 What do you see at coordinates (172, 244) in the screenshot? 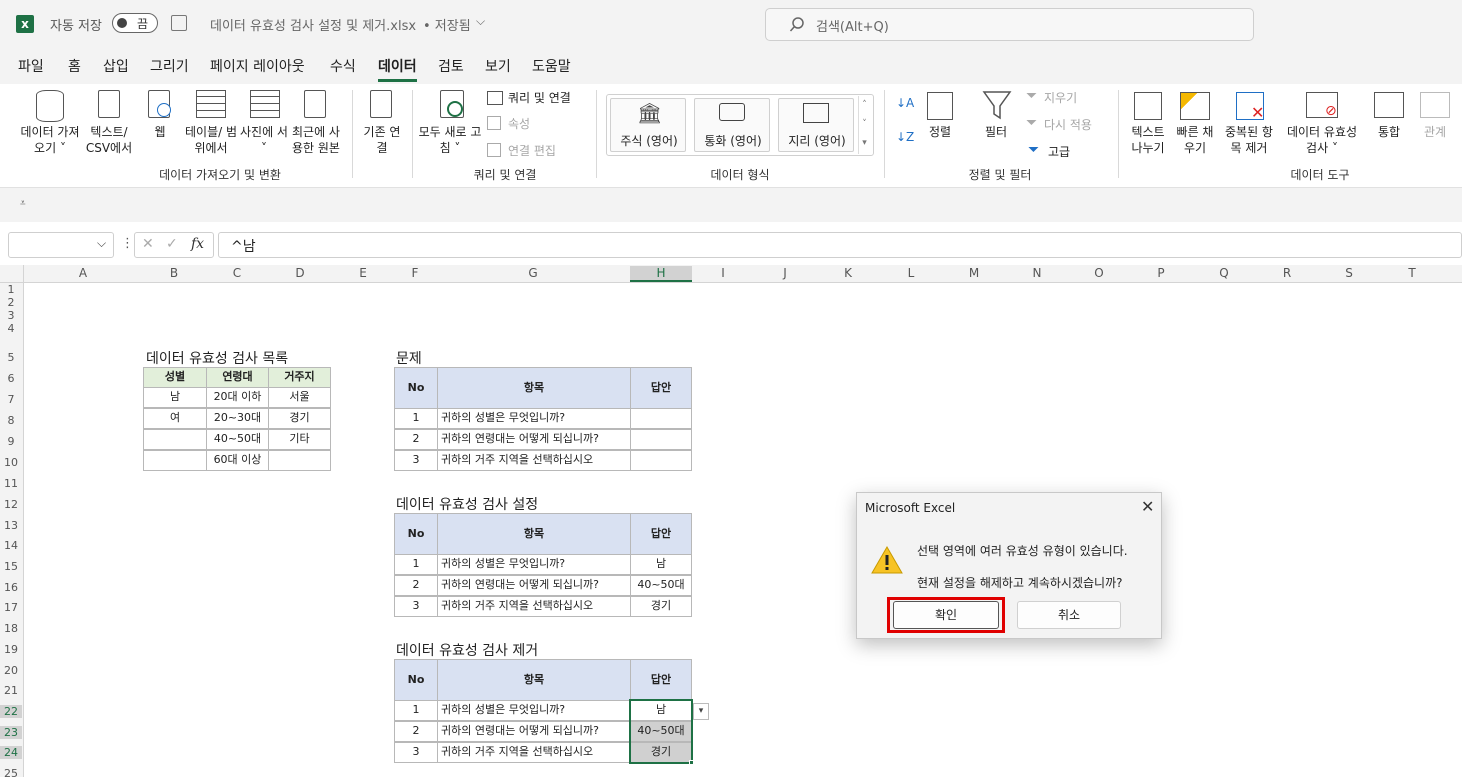
I see `enter-icon: ✓` at bounding box center [172, 244].